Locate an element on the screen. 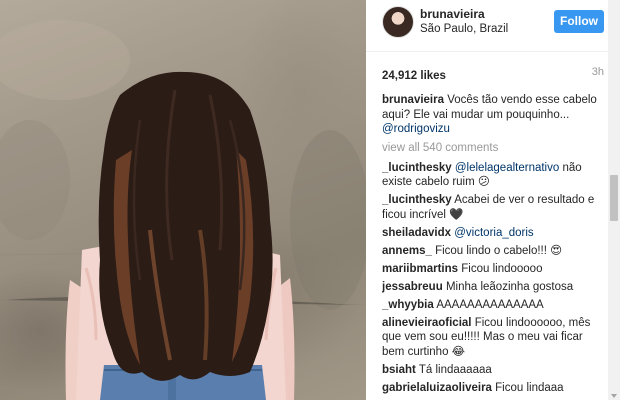 The width and height of the screenshot is (620, 400). likes-count: 24,912 likes is located at coordinates (414, 76).